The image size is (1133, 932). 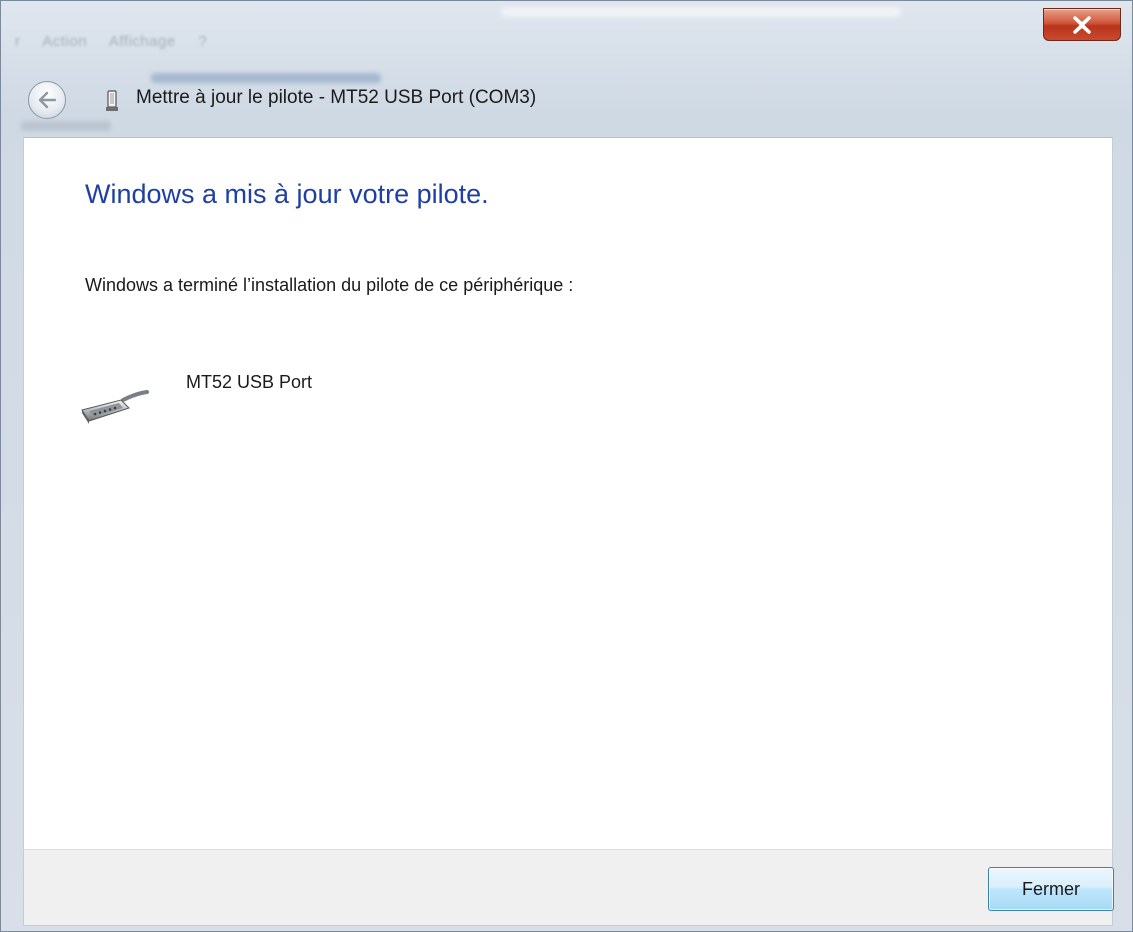 I want to click on background-menu-item: r, so click(x=18, y=41).